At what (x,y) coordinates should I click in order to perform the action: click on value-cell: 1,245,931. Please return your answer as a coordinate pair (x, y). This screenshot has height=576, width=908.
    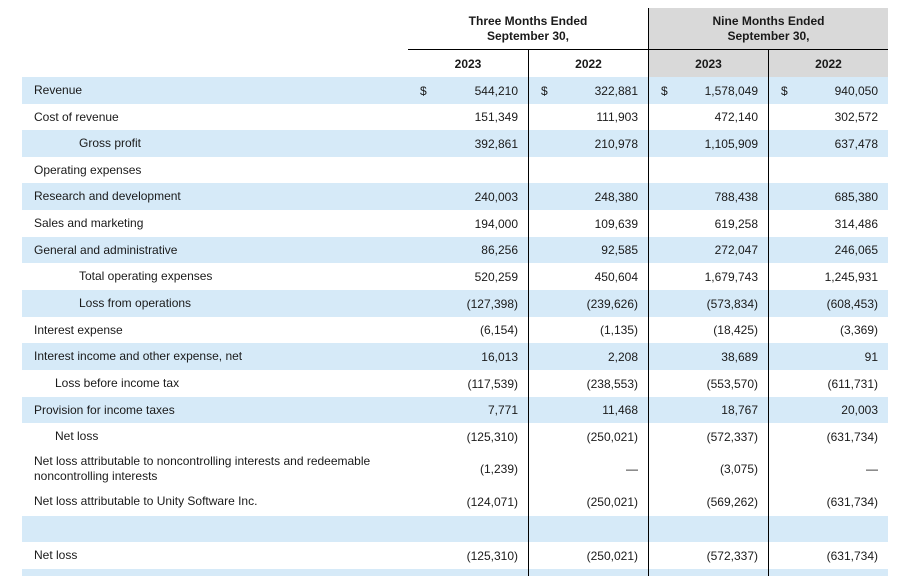
    Looking at the image, I should click on (828, 276).